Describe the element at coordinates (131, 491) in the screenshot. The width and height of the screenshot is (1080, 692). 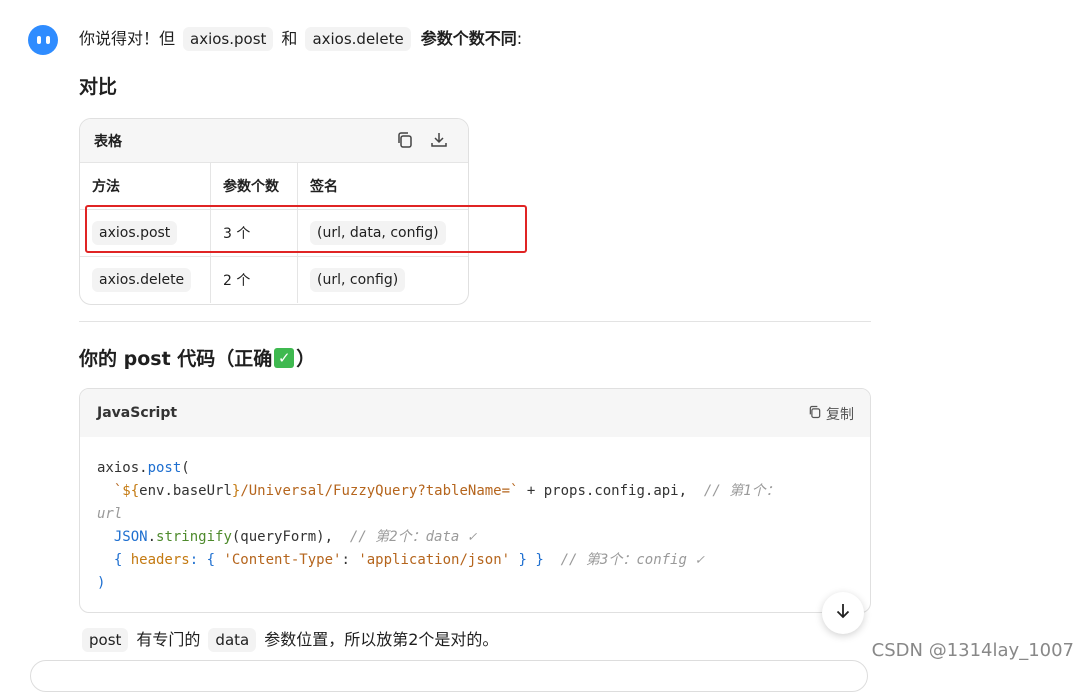
I see `code-token: ${` at that location.